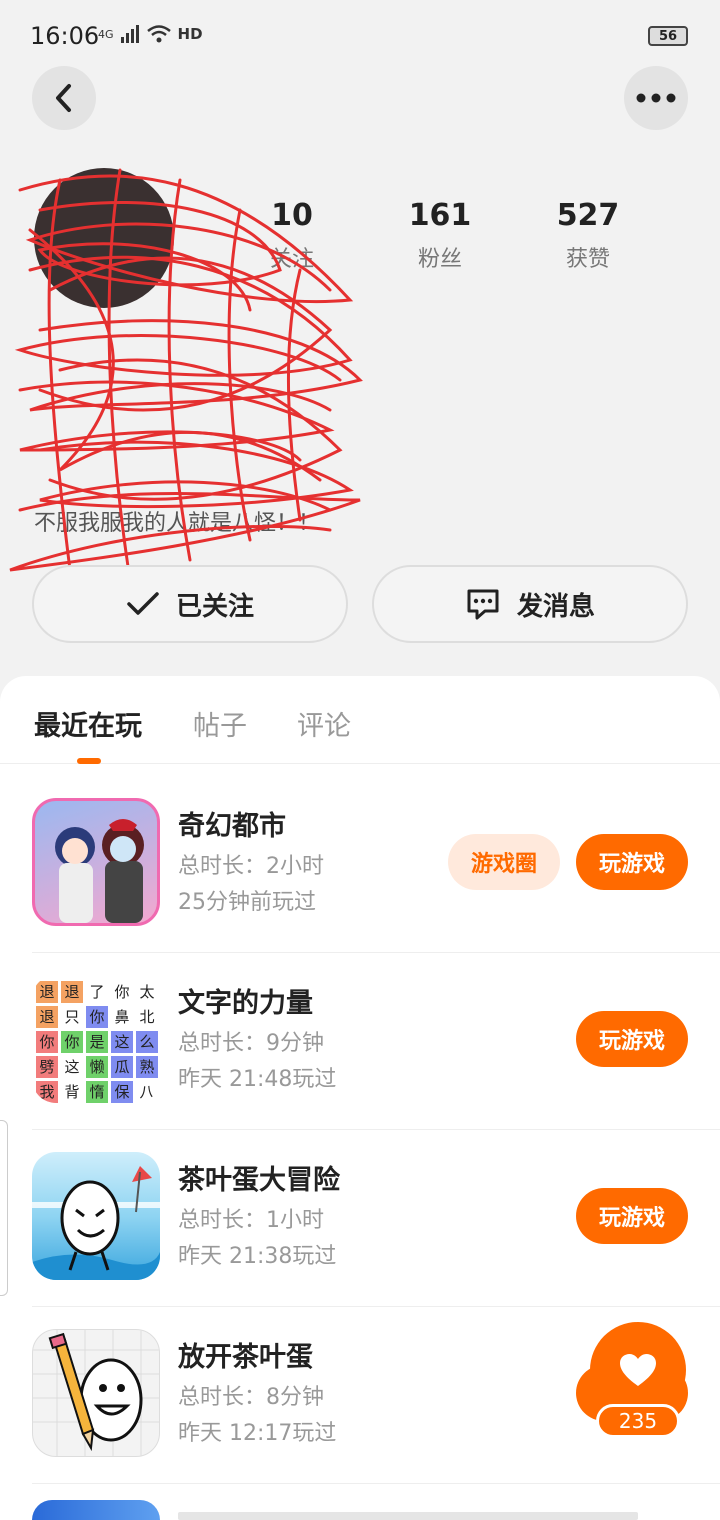  I want to click on next-game-text-peek, so click(408, 1516).